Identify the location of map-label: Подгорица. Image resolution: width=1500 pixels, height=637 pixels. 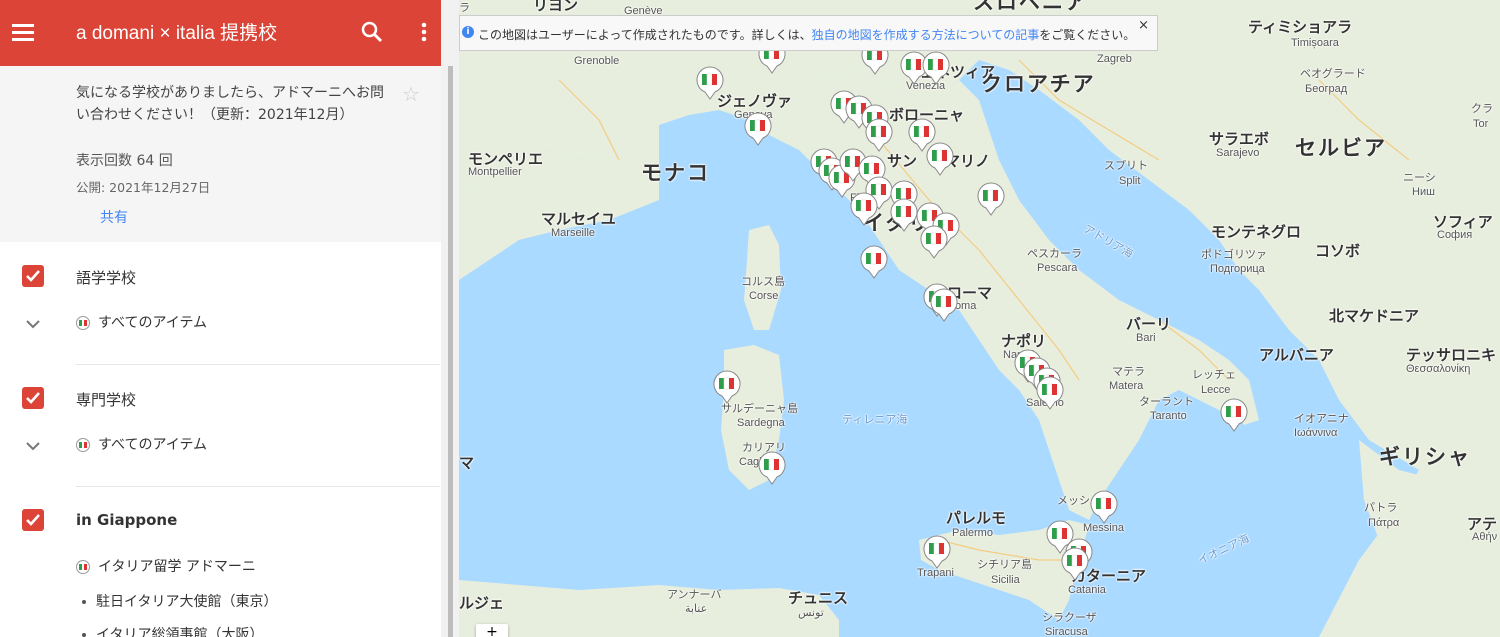
(1237, 269).